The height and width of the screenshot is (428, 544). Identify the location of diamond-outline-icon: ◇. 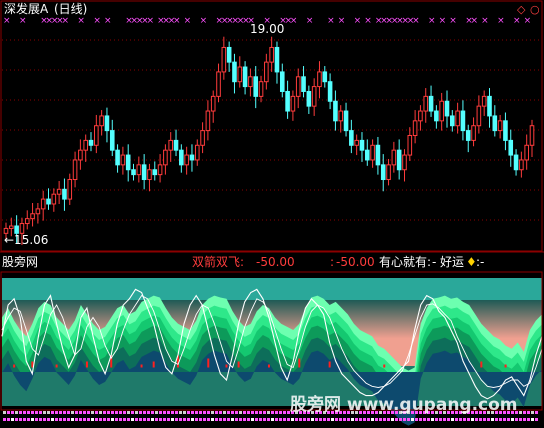
(521, 9).